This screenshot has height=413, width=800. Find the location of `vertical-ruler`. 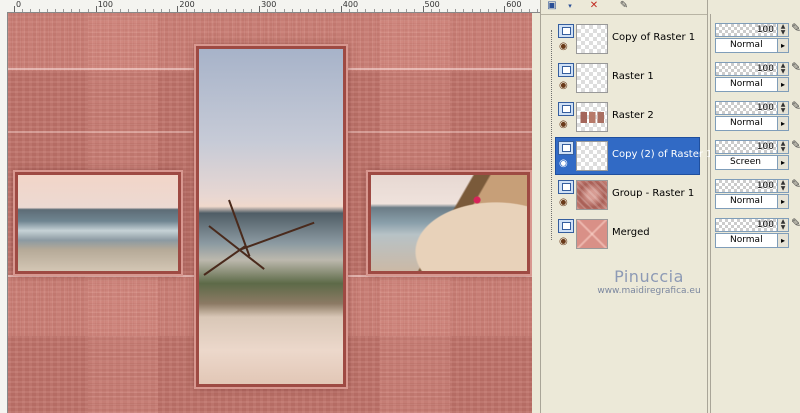

vertical-ruler is located at coordinates (4, 212).